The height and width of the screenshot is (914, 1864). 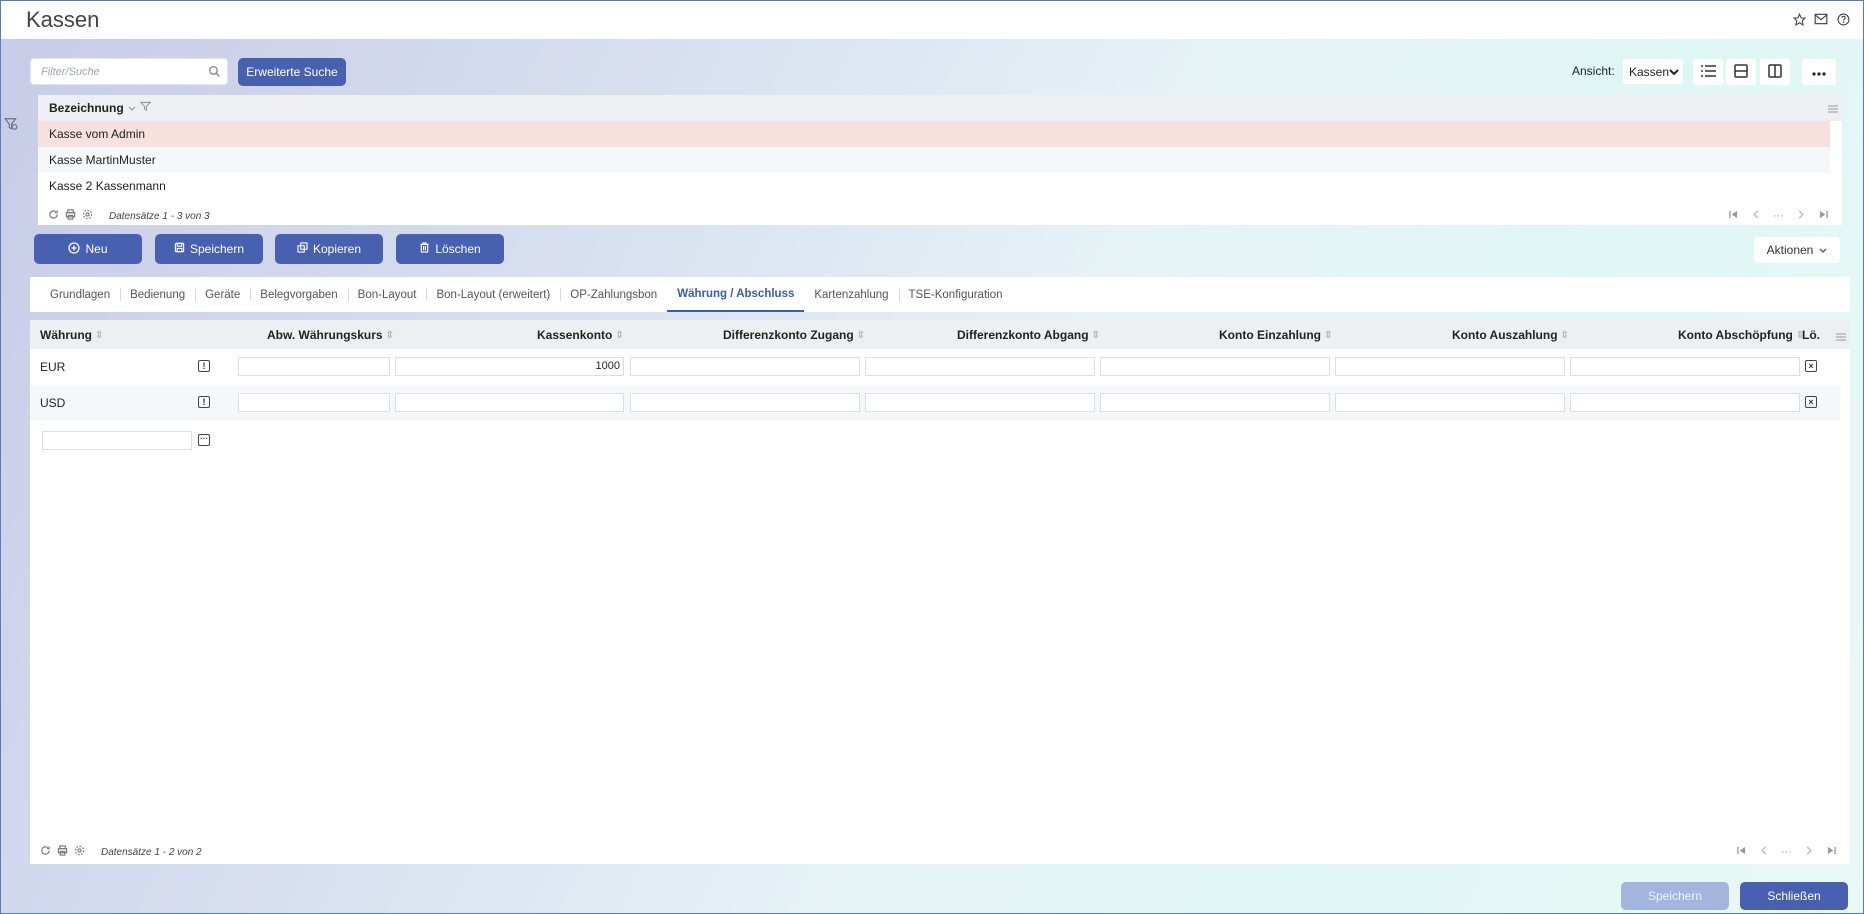 I want to click on tab-grundlagen: Grundlagen, so click(x=80, y=294).